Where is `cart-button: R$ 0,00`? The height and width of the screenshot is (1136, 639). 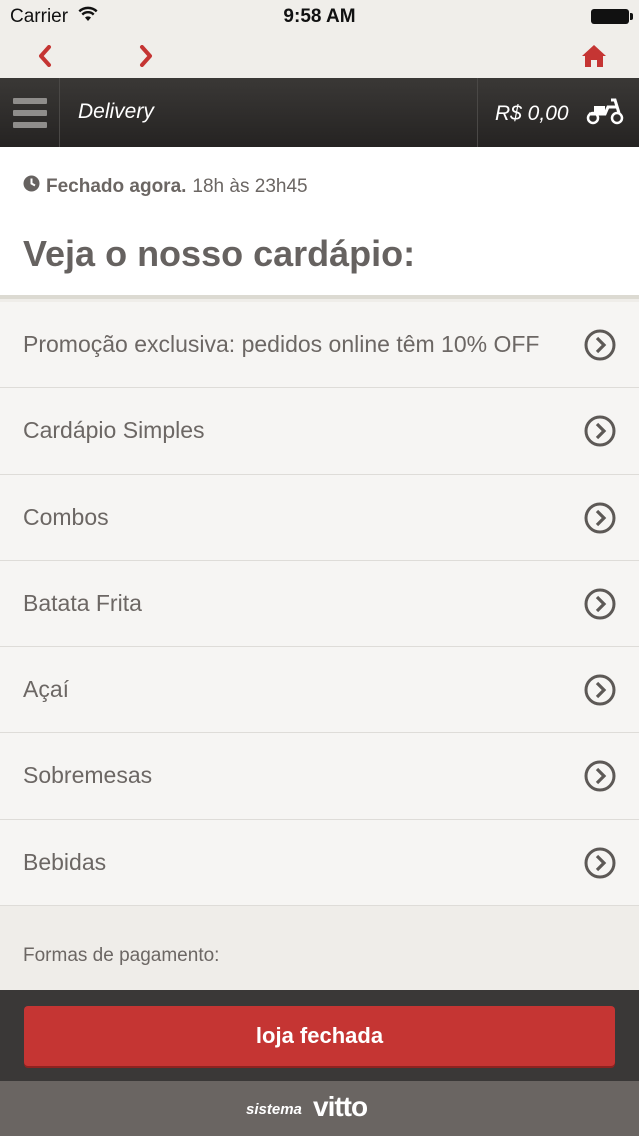 cart-button: R$ 0,00 is located at coordinates (558, 112).